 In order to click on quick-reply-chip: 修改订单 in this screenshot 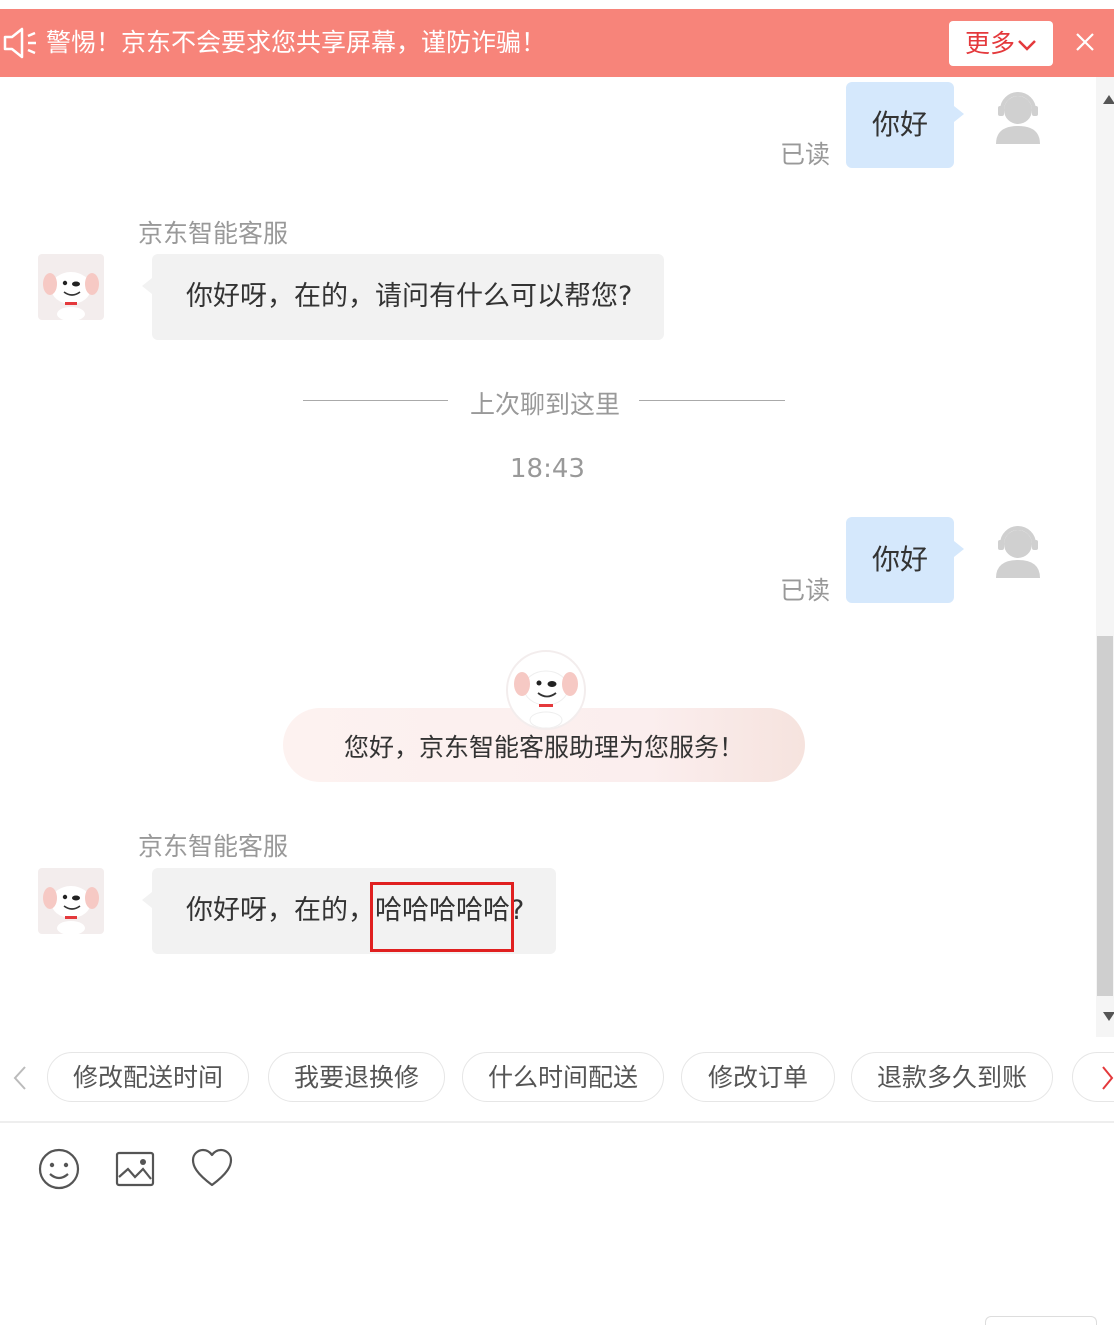, I will do `click(758, 1077)`.